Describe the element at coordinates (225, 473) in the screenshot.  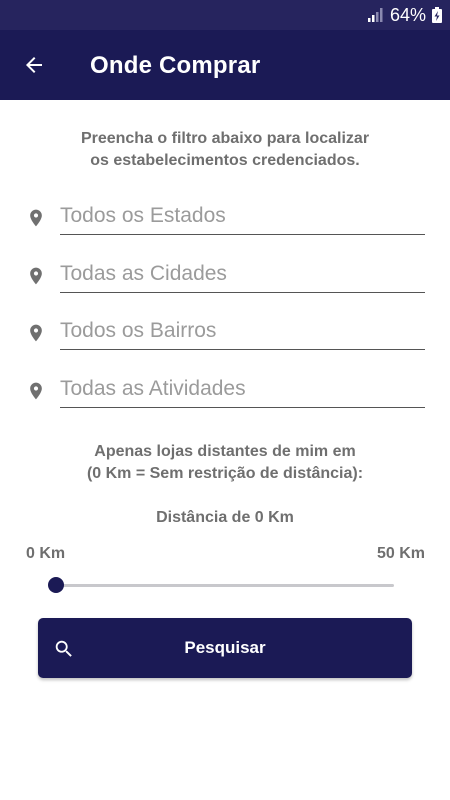
I see `distance-instructions-line2: (0 Km = Sem restrição de distância):` at that location.